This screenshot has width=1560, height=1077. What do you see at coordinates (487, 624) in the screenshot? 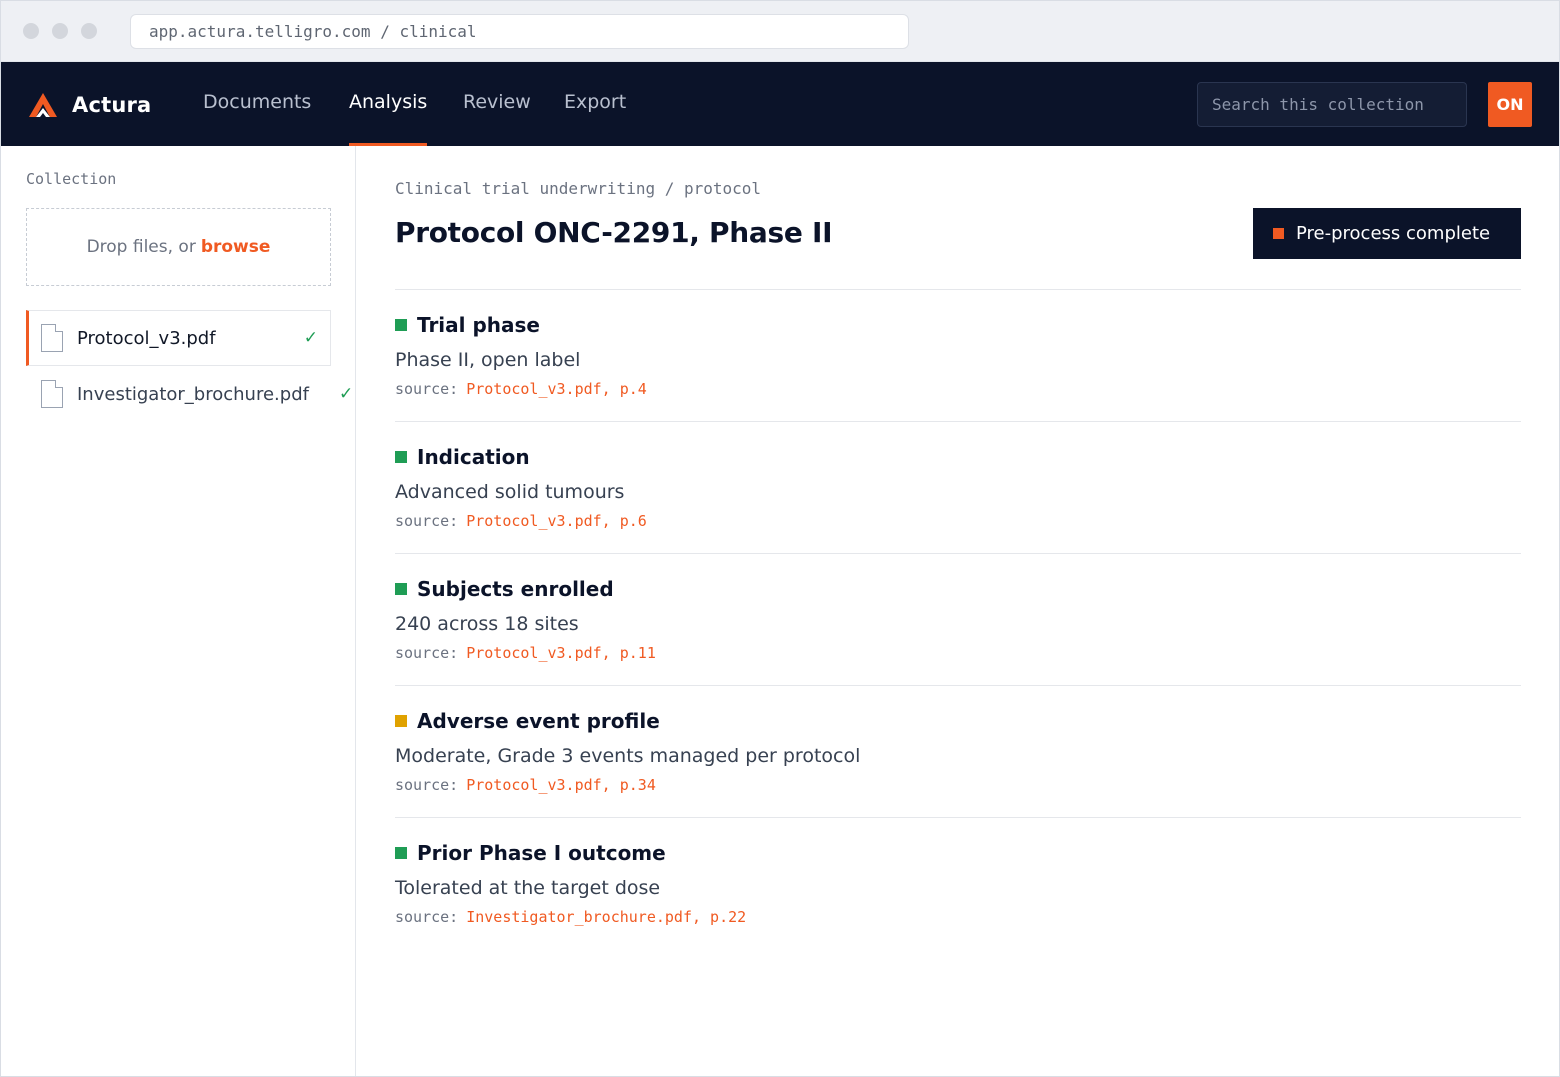
I see `field-value: 240 across 18 sites` at bounding box center [487, 624].